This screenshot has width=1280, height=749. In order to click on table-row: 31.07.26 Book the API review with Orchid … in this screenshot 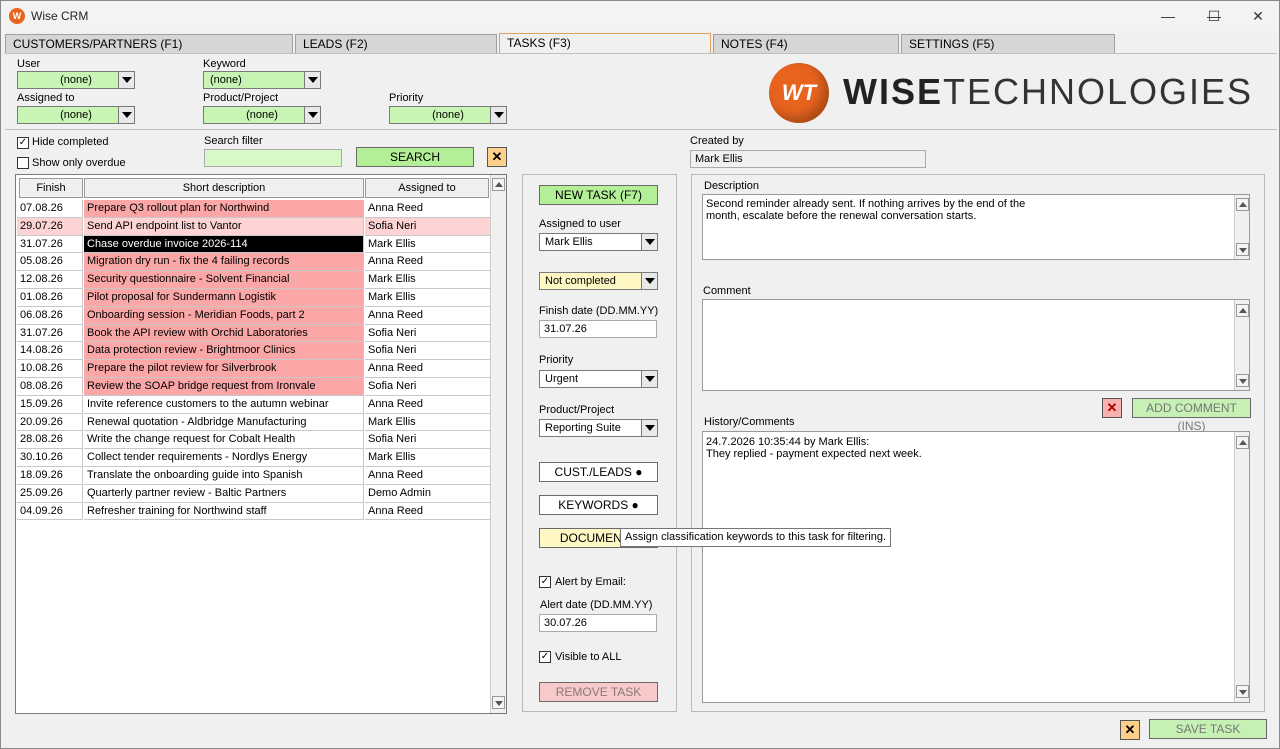, I will do `click(254, 333)`.